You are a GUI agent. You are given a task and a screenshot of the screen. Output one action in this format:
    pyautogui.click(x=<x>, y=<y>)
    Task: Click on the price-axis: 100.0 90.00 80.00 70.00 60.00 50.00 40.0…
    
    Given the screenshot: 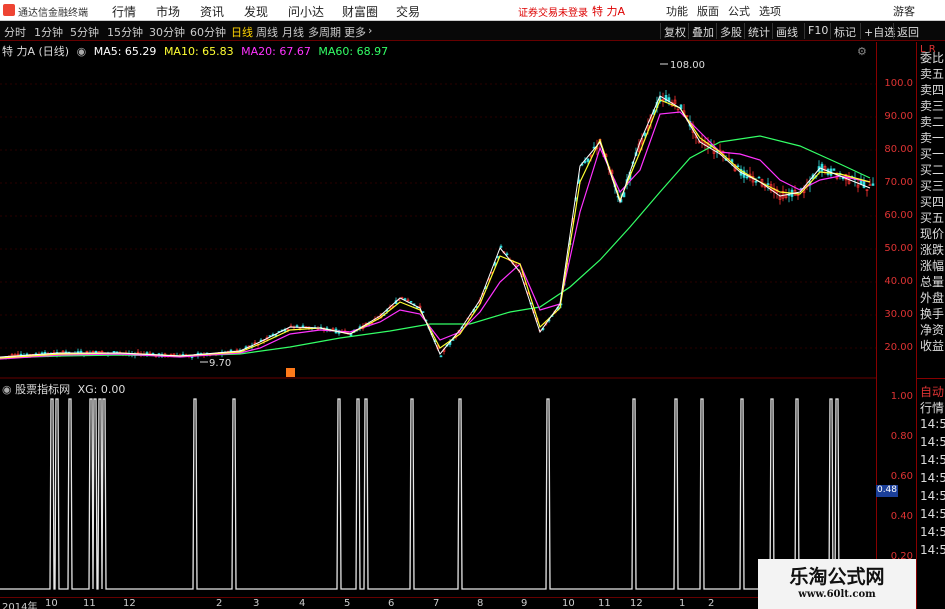 What is the action you would take?
    pyautogui.click(x=896, y=210)
    